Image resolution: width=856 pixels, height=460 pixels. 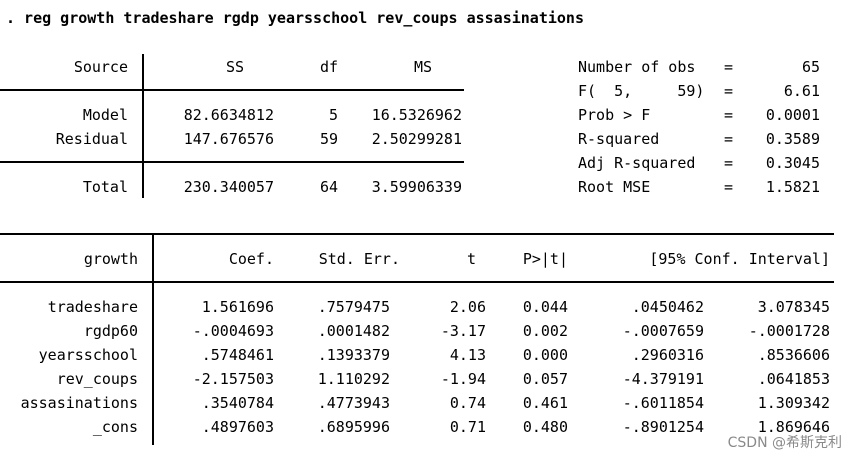 I want to click on coef-hi-assasinations: 1.309342, so click(x=793, y=403).